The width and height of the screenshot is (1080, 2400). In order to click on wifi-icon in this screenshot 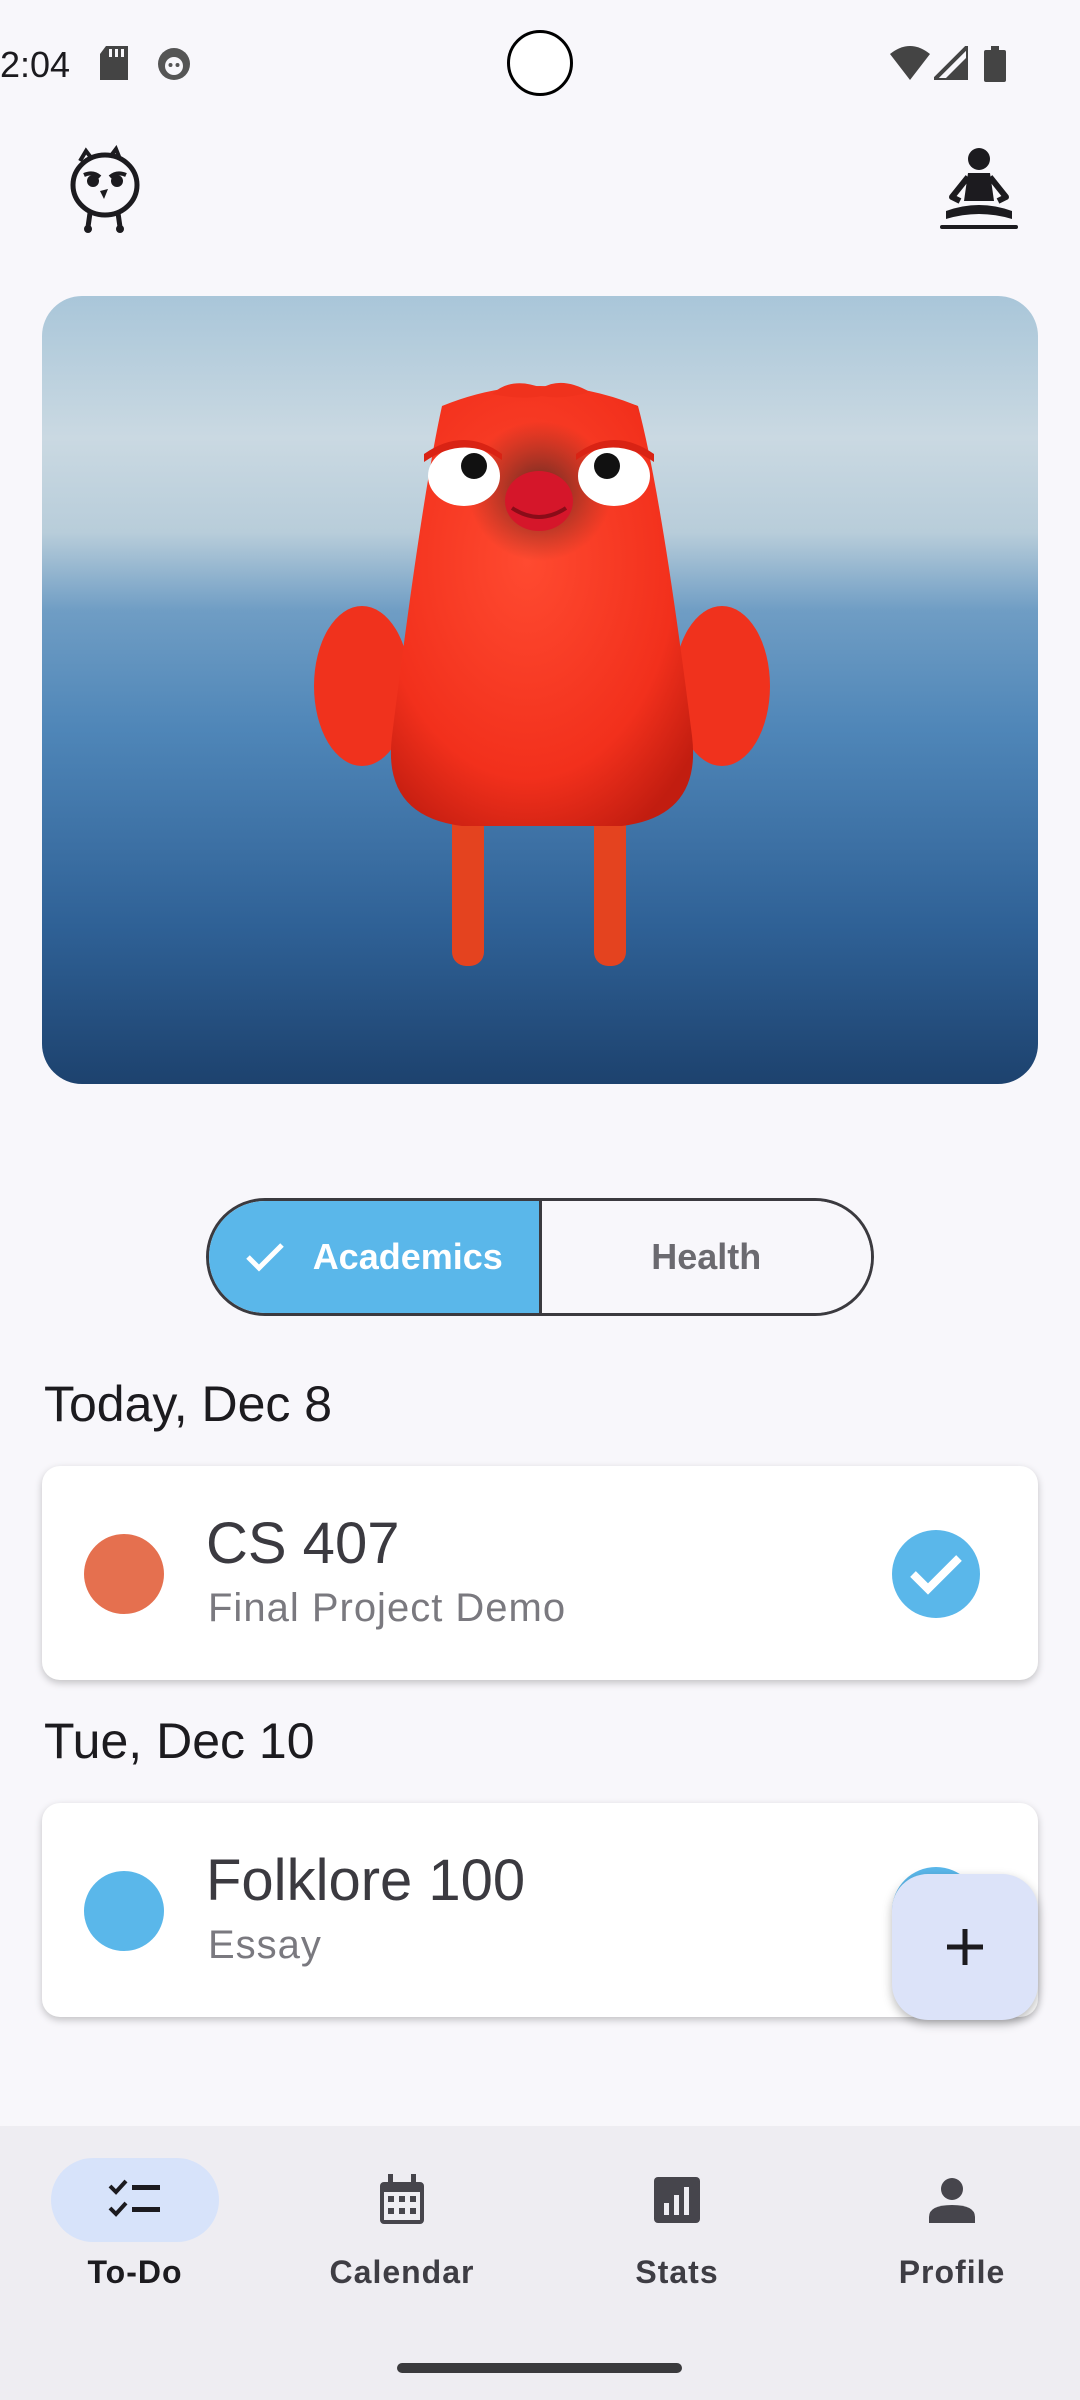, I will do `click(910, 63)`.